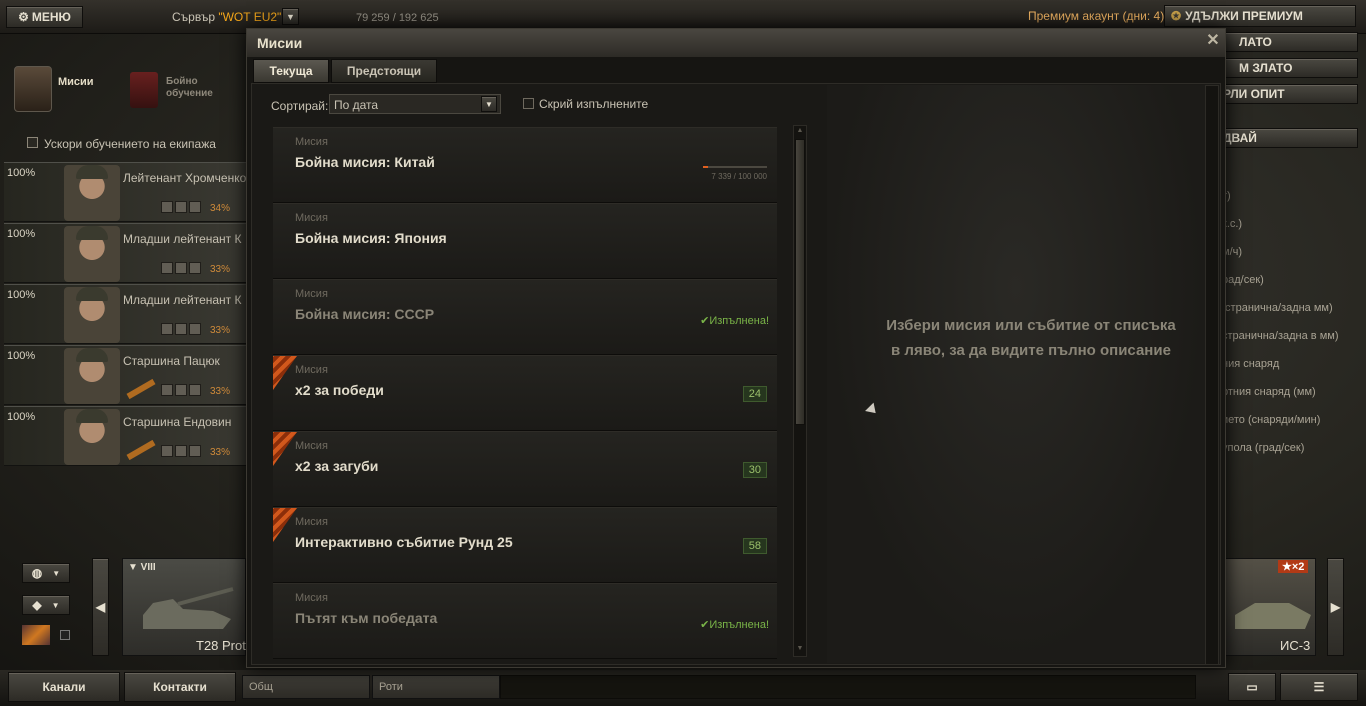 This screenshot has height=706, width=1366. Describe the element at coordinates (280, 43) in the screenshot. I see `window-title: Мисии` at that location.